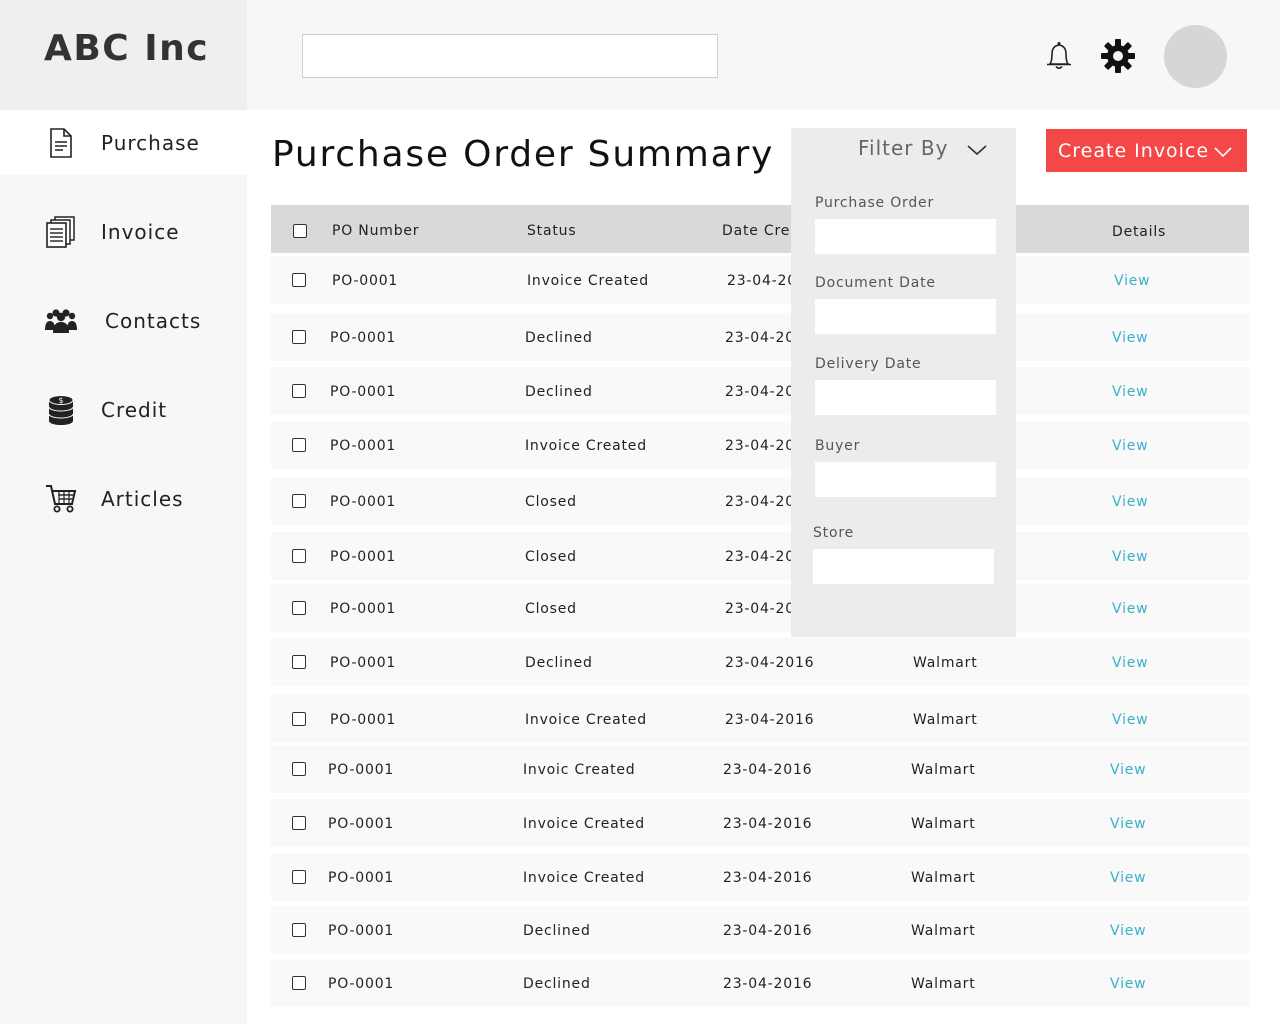 This screenshot has width=1280, height=1024. What do you see at coordinates (868, 364) in the screenshot?
I see `filter-label-delivery-date: Delivery Date` at bounding box center [868, 364].